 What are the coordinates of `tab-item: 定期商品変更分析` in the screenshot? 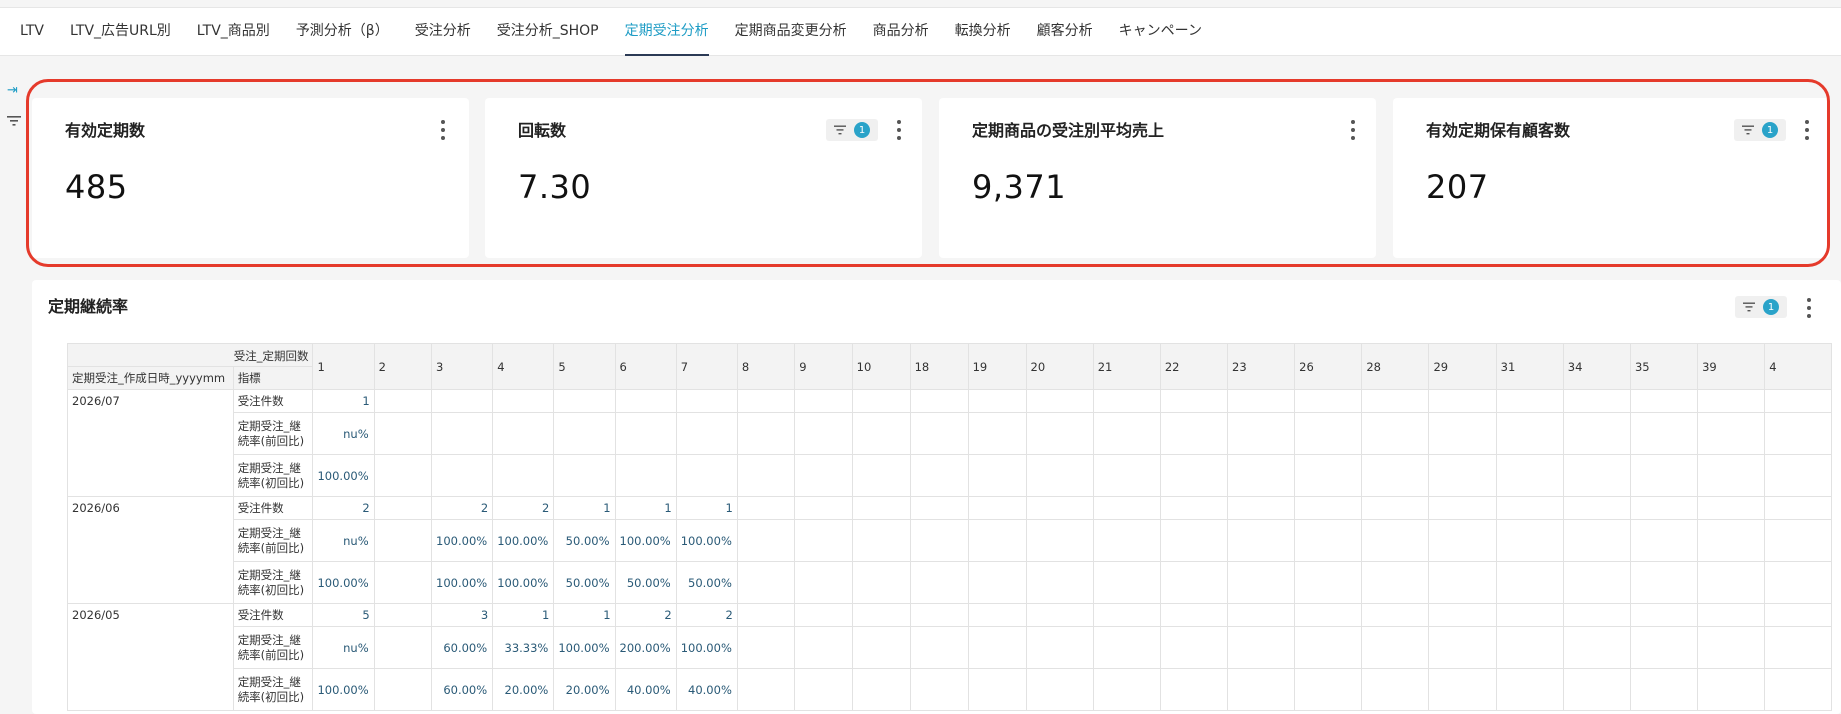 It's located at (791, 32).